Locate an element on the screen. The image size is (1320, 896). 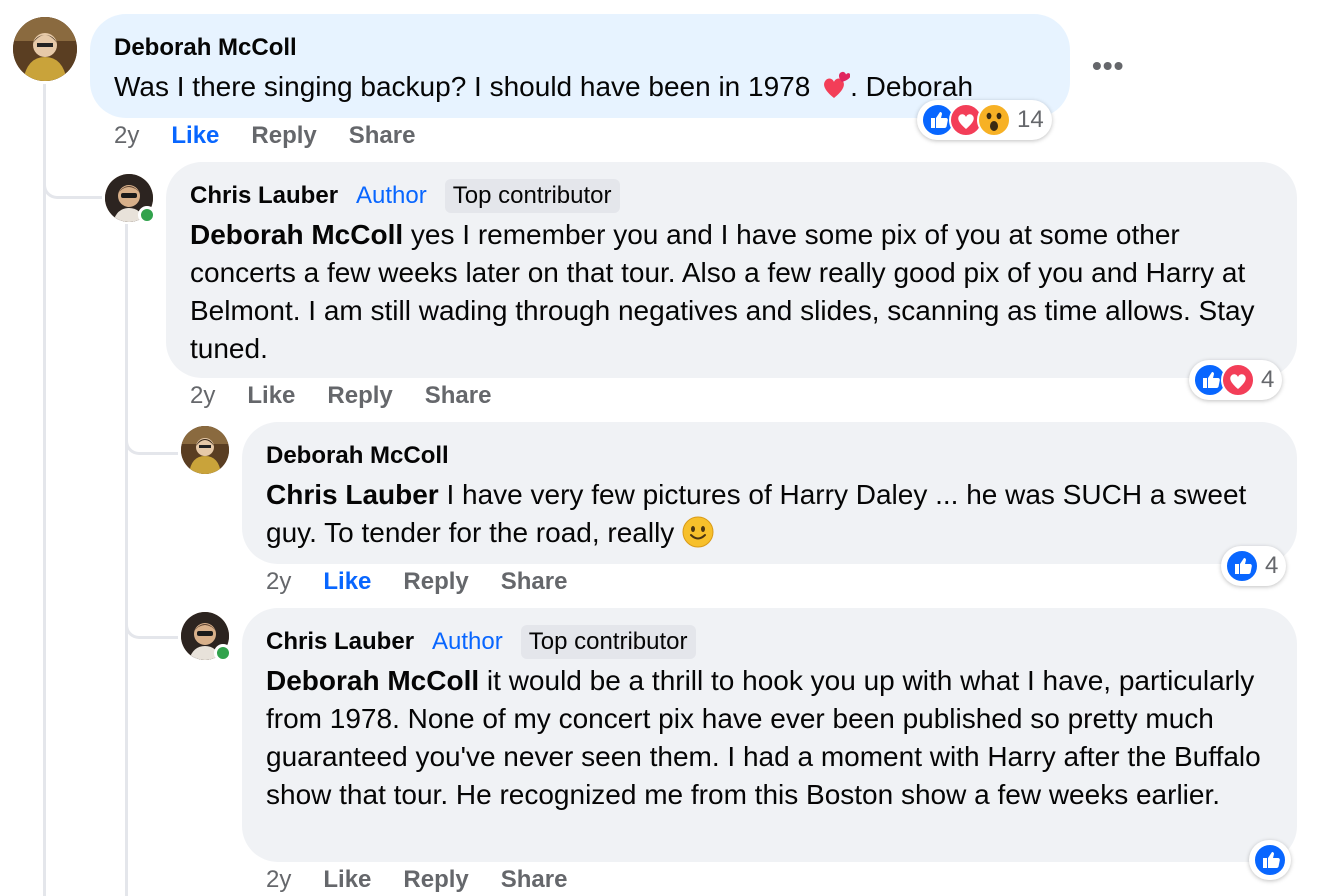
more-options-button: ••• is located at coordinates (1108, 66).